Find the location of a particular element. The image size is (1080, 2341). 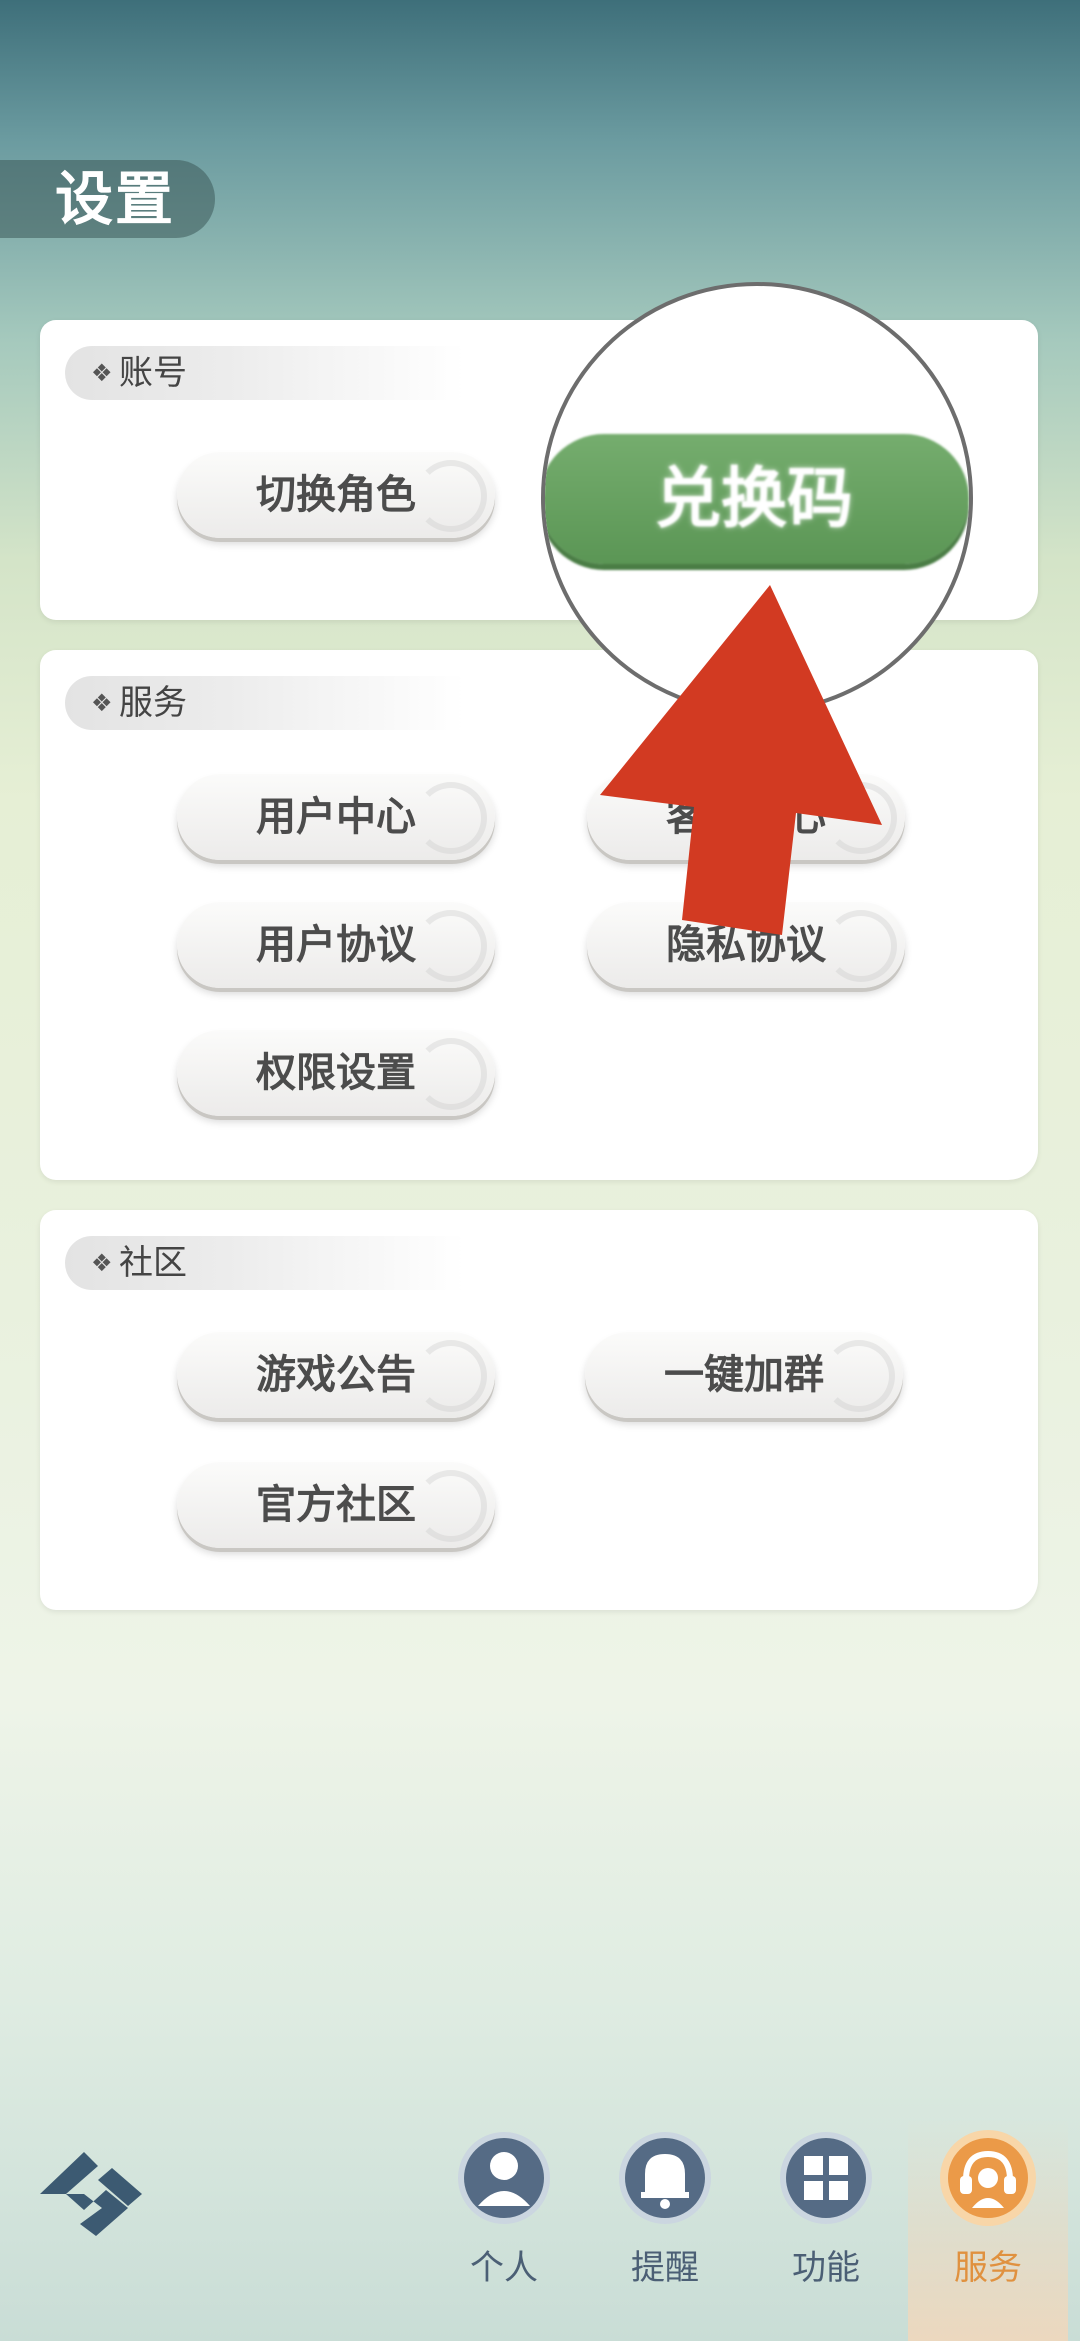

nav-label: 功能 is located at coordinates (826, 2268).